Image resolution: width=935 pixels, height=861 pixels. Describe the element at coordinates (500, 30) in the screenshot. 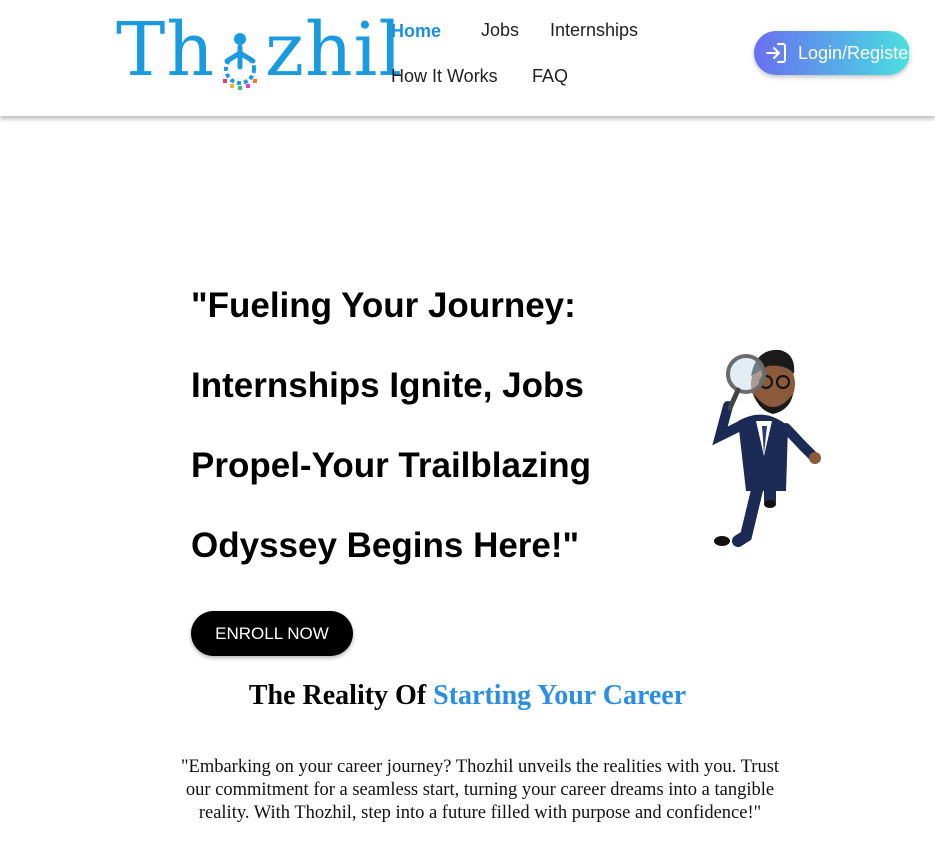

I see `nav-jobs: Jobs` at that location.